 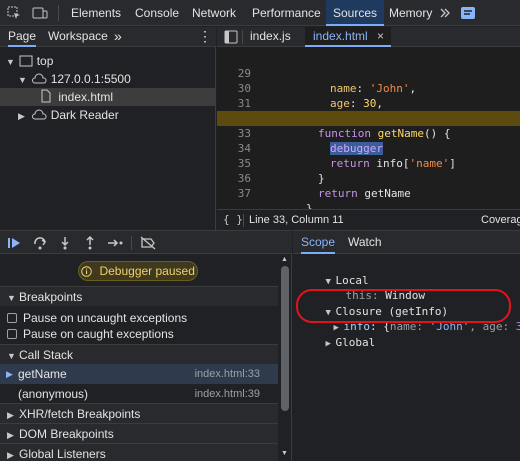 I want to click on option-label: Pause on caught exceptions, so click(x=98, y=334).